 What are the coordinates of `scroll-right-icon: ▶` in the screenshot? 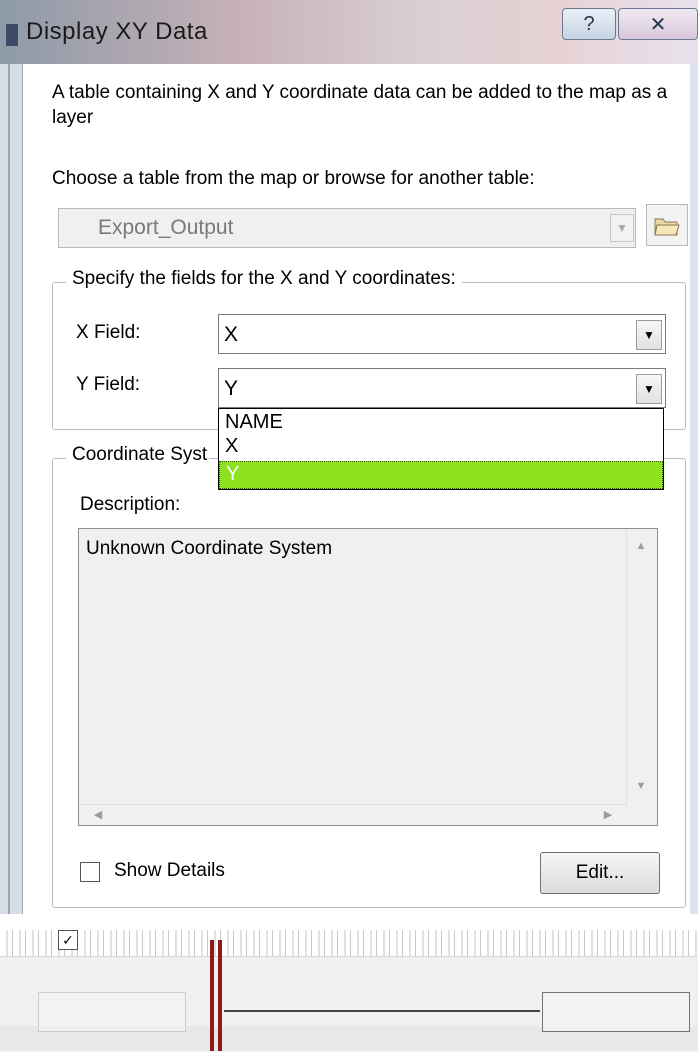 It's located at (608, 814).